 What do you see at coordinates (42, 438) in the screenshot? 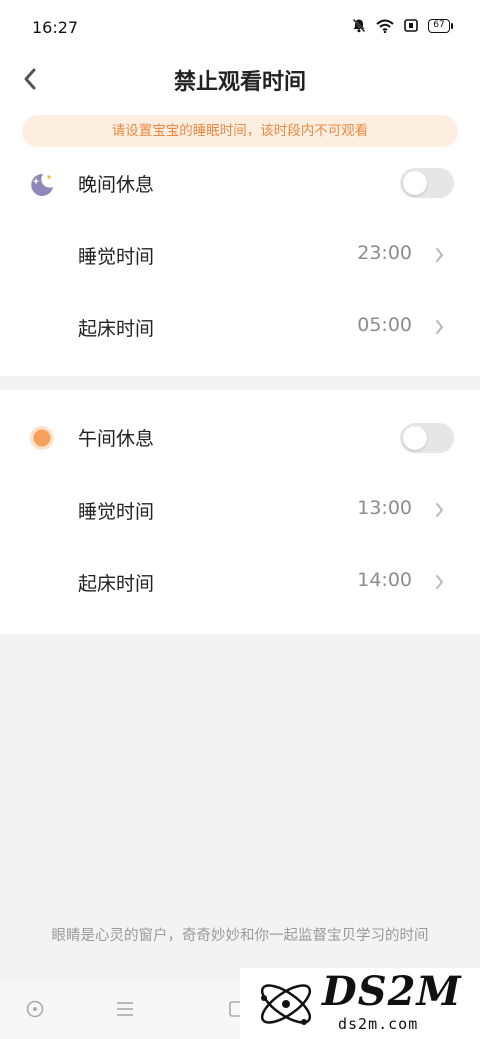
I see `sun-icon` at bounding box center [42, 438].